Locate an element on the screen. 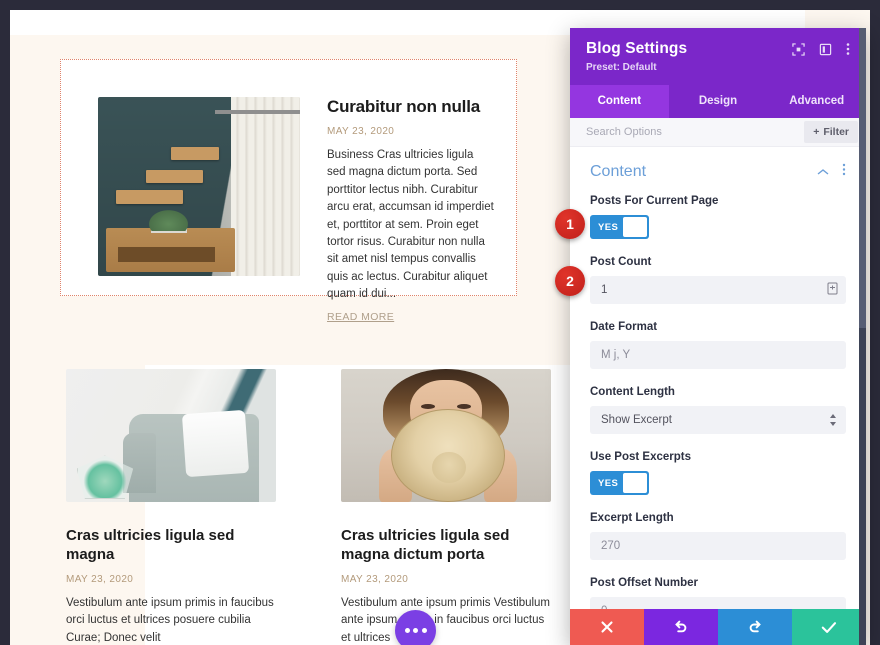 This screenshot has width=880, height=645. field-use-post-excerpts: Use Post Excerpts YES is located at coordinates (718, 473).